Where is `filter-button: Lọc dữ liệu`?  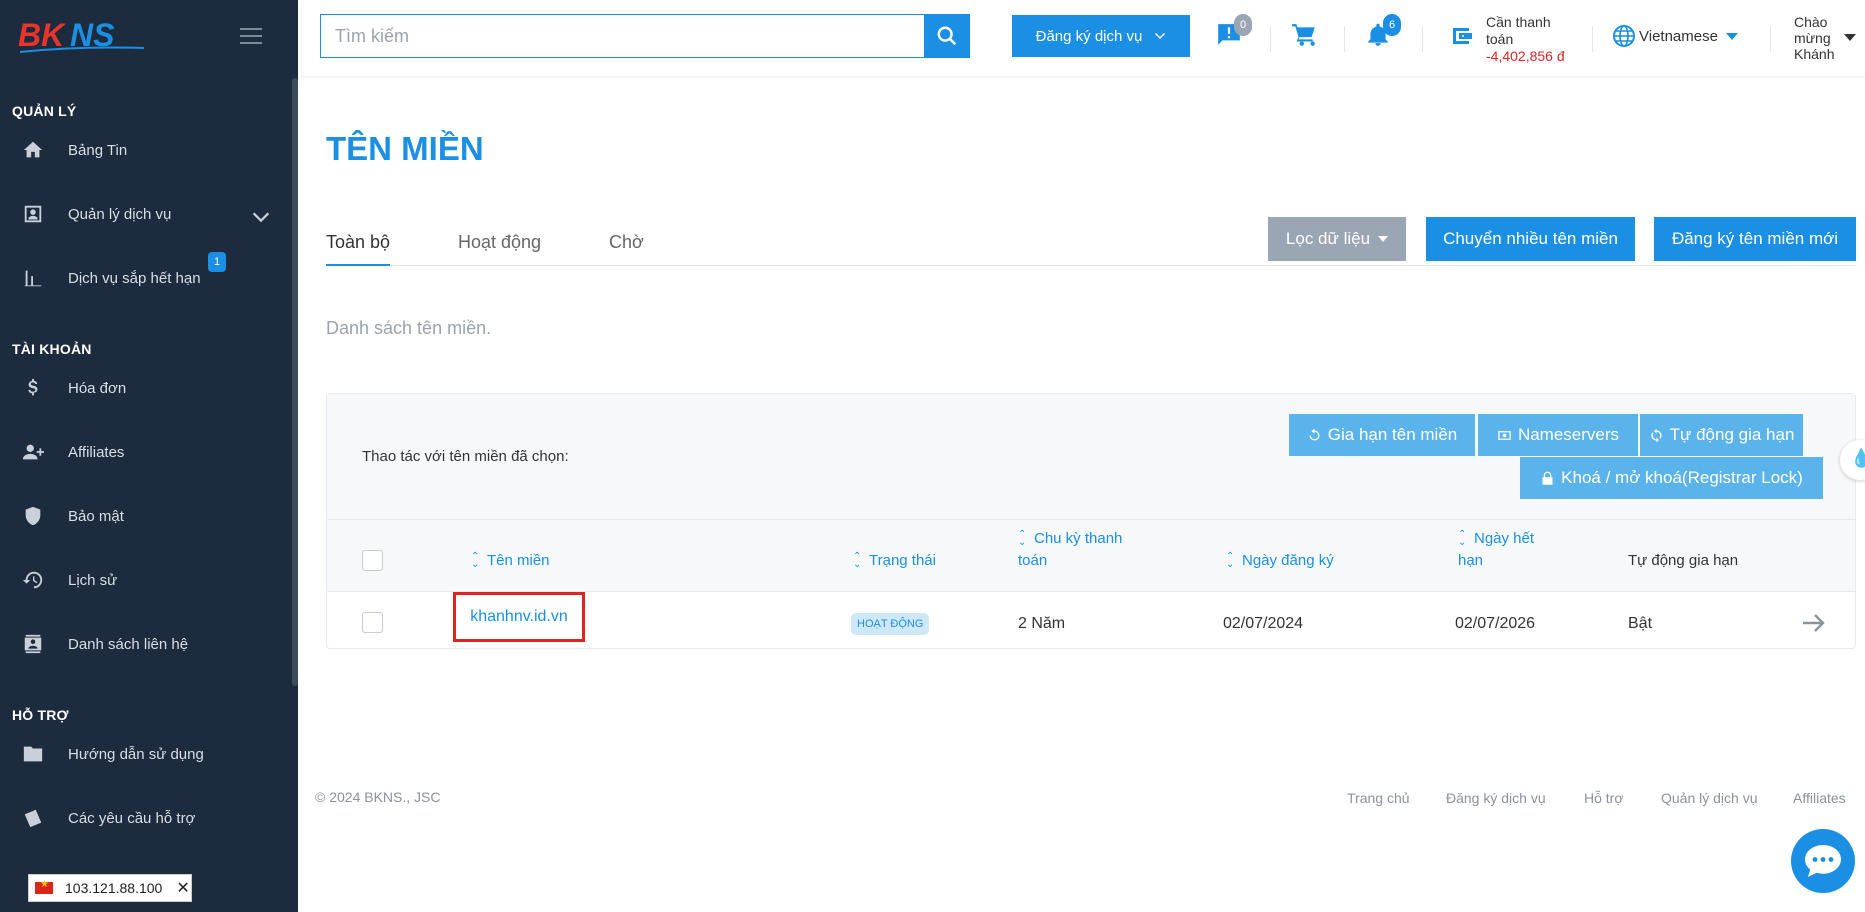
filter-button: Lọc dữ liệu is located at coordinates (1337, 239).